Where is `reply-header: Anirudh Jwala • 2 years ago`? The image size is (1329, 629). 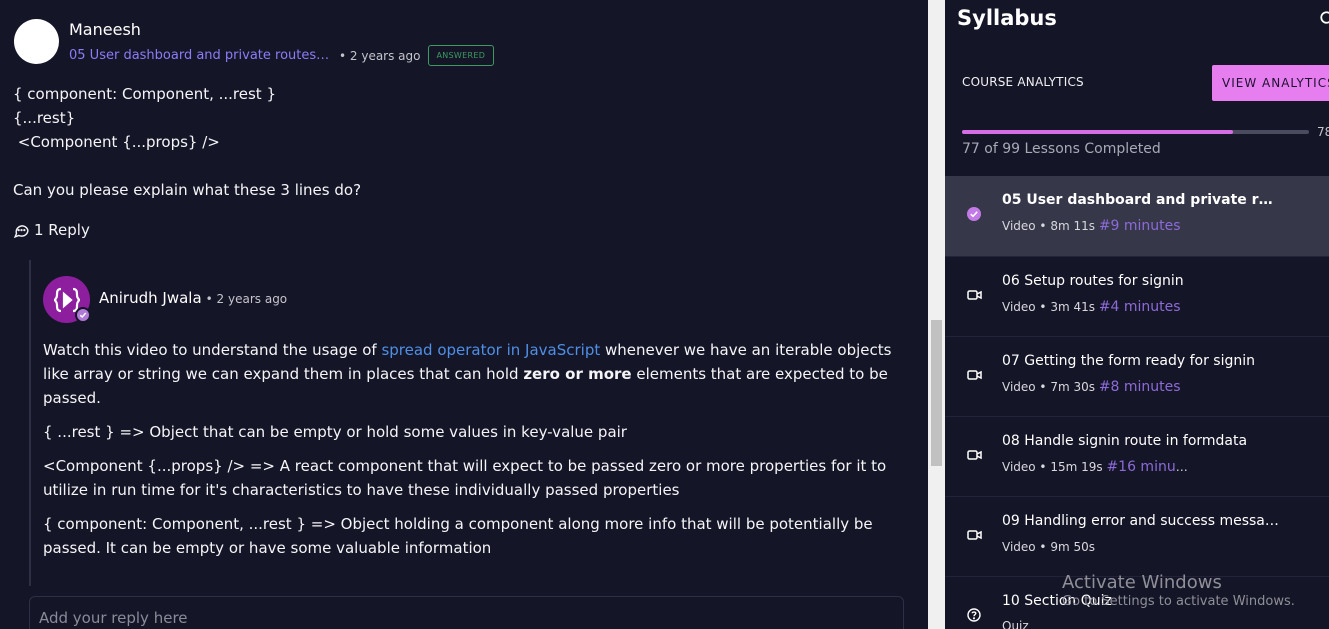 reply-header: Anirudh Jwala • 2 years ago is located at coordinates (193, 298).